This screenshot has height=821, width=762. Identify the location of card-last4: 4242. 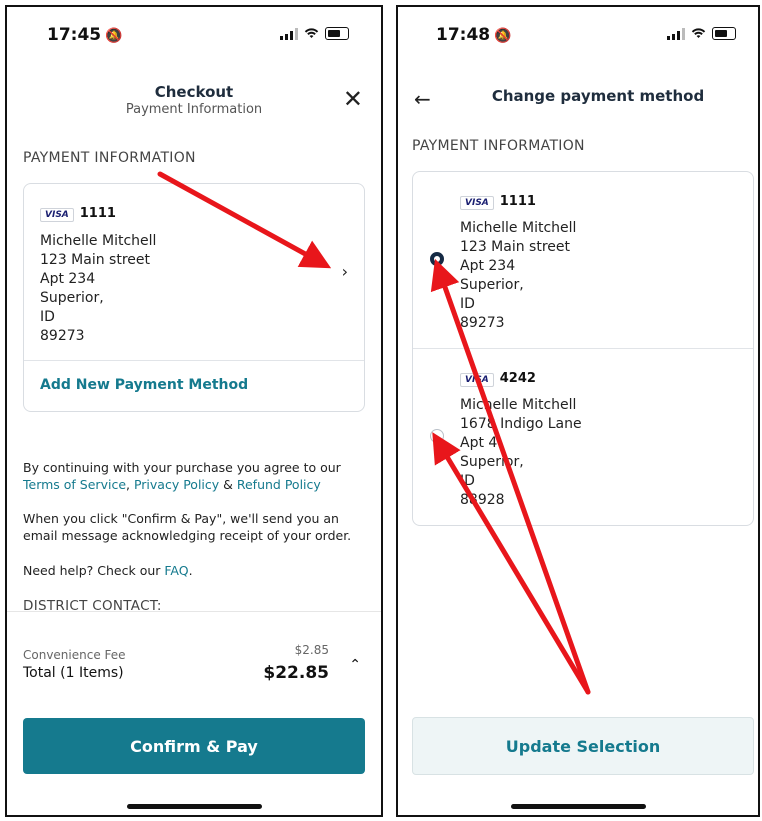
(517, 378).